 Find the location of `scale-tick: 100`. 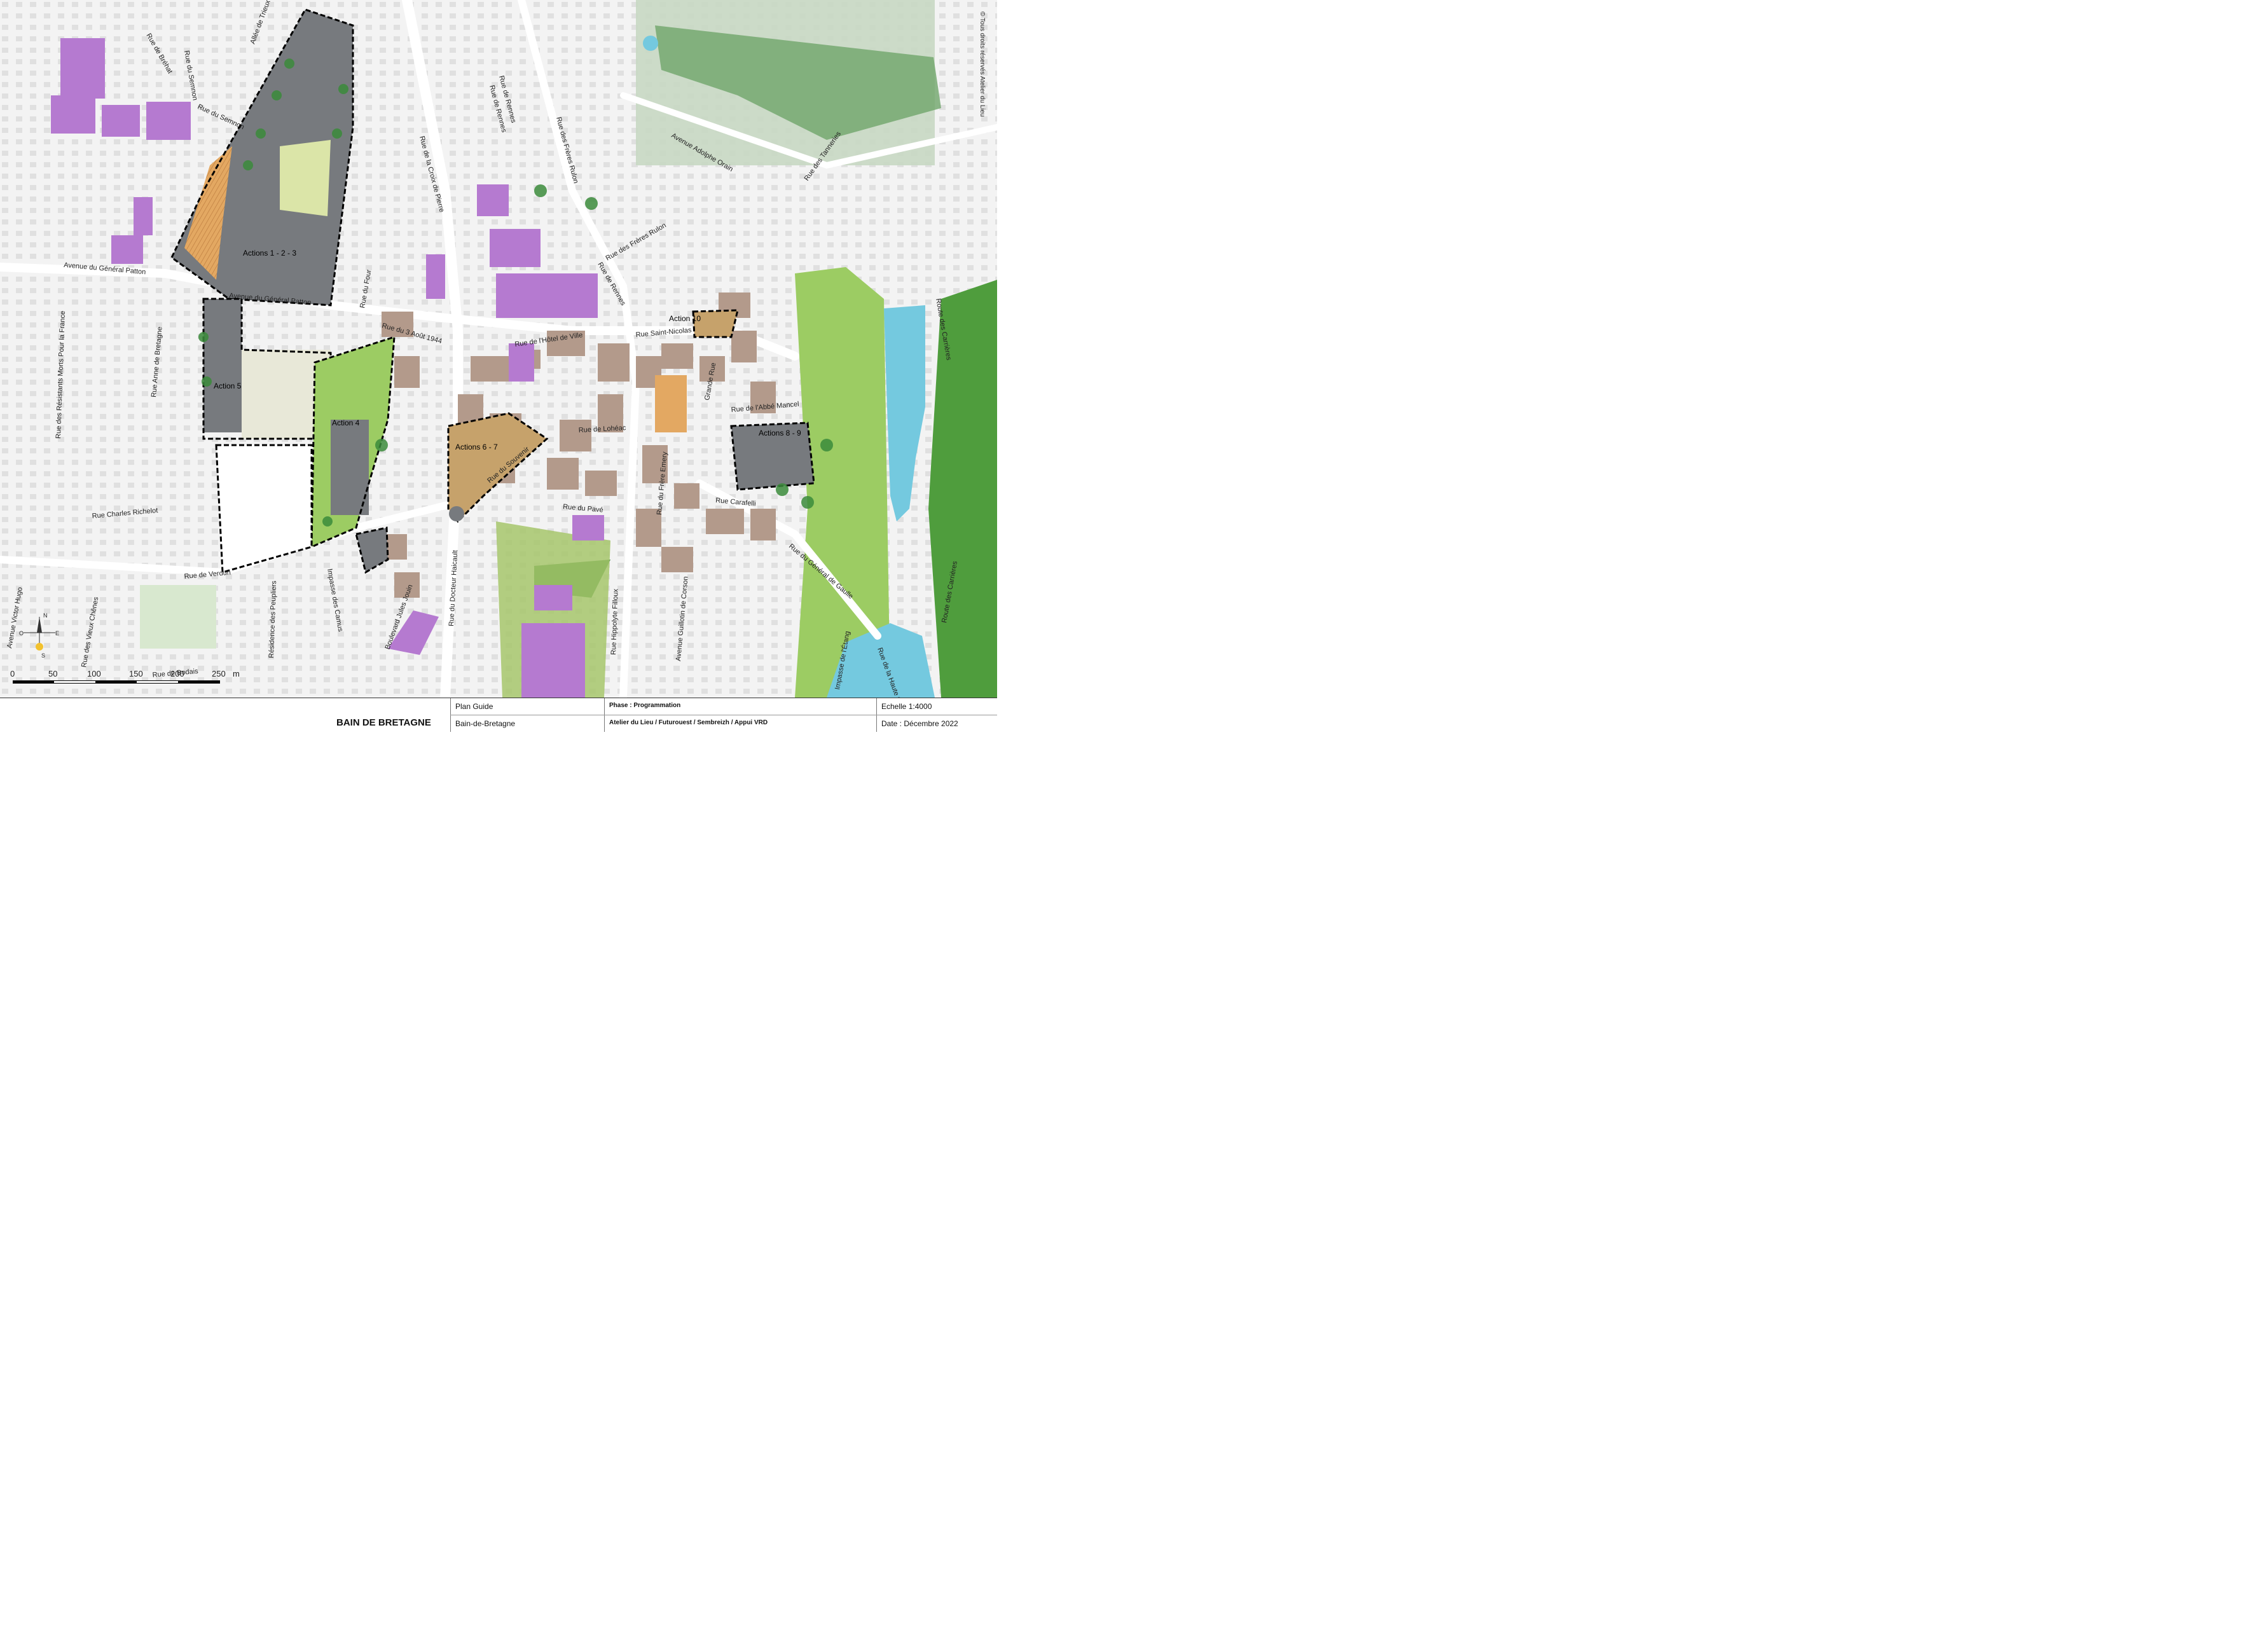

scale-tick: 100 is located at coordinates (94, 673).